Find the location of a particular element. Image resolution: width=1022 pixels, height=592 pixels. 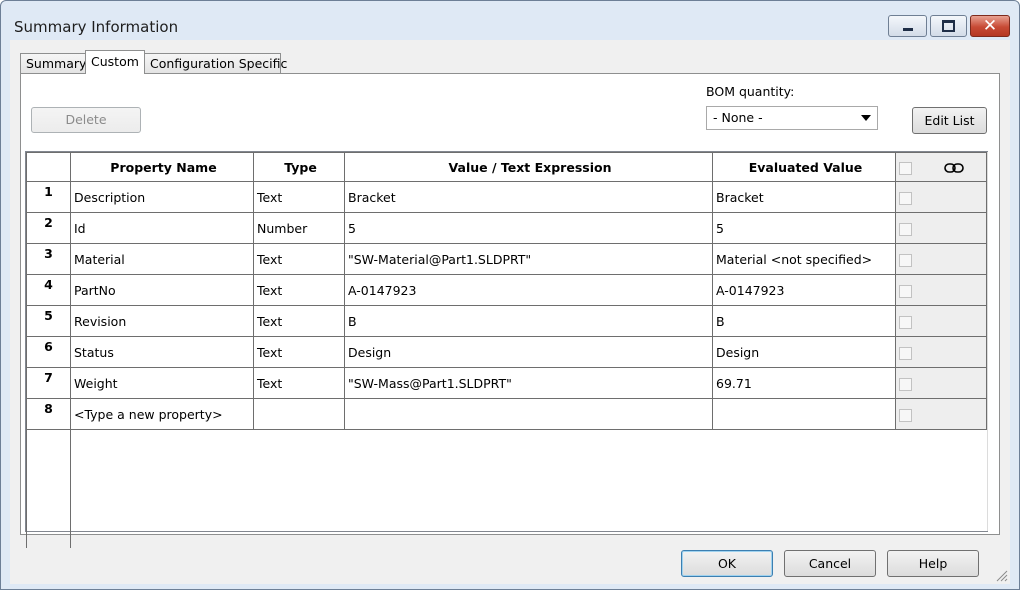

table-row: 2 Id Number 5 5 is located at coordinates (506, 228).